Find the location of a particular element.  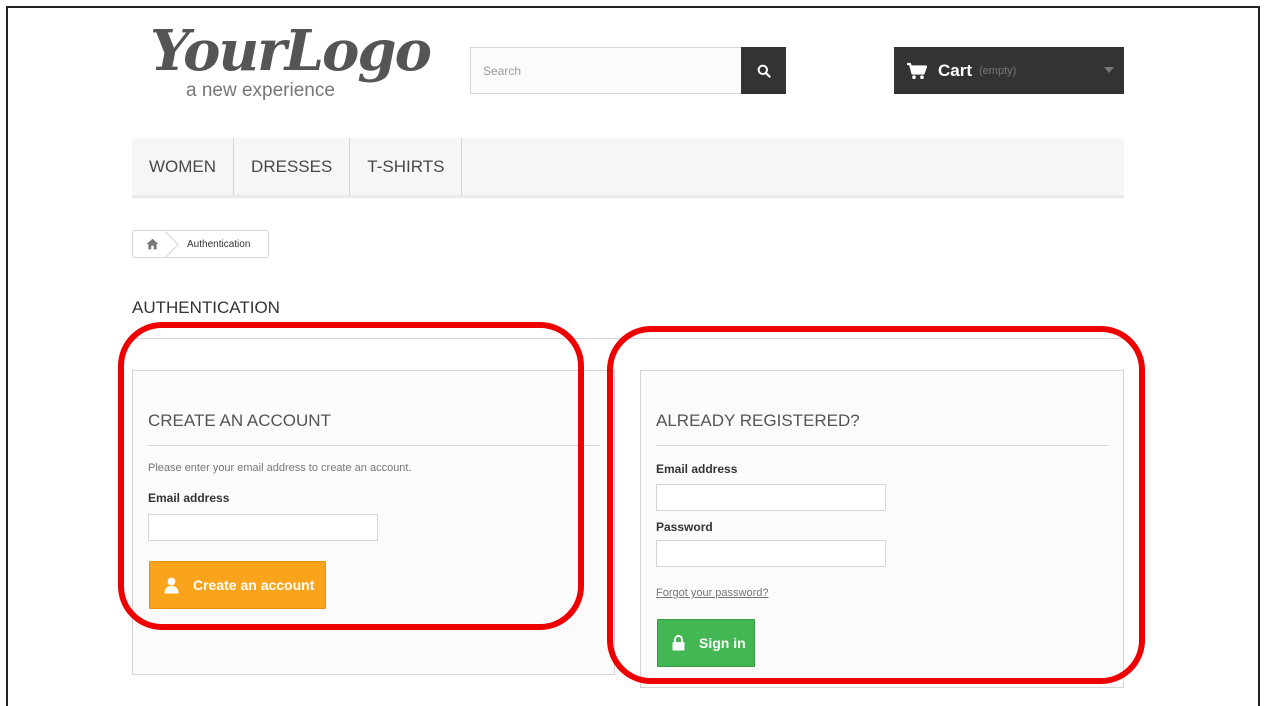

cart-status: (empty) is located at coordinates (998, 70).